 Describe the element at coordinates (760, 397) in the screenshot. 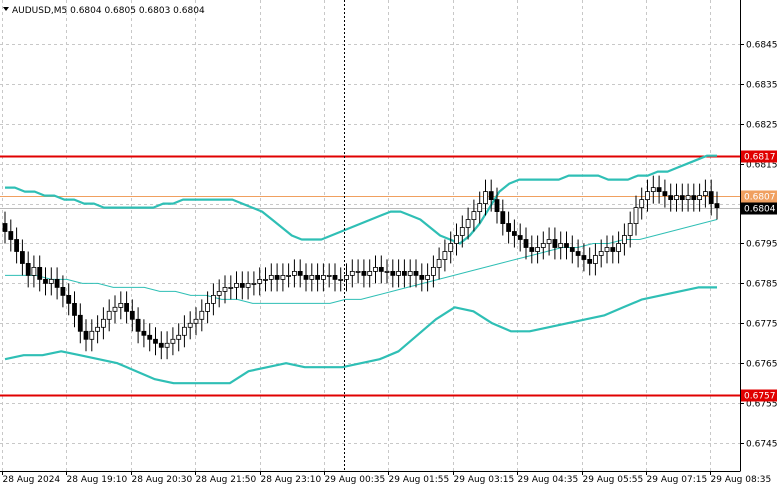

I see `level-label-support: 0.6757` at that location.